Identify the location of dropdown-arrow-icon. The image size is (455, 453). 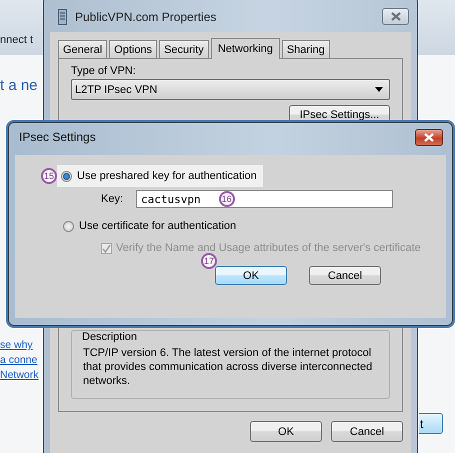
(379, 89).